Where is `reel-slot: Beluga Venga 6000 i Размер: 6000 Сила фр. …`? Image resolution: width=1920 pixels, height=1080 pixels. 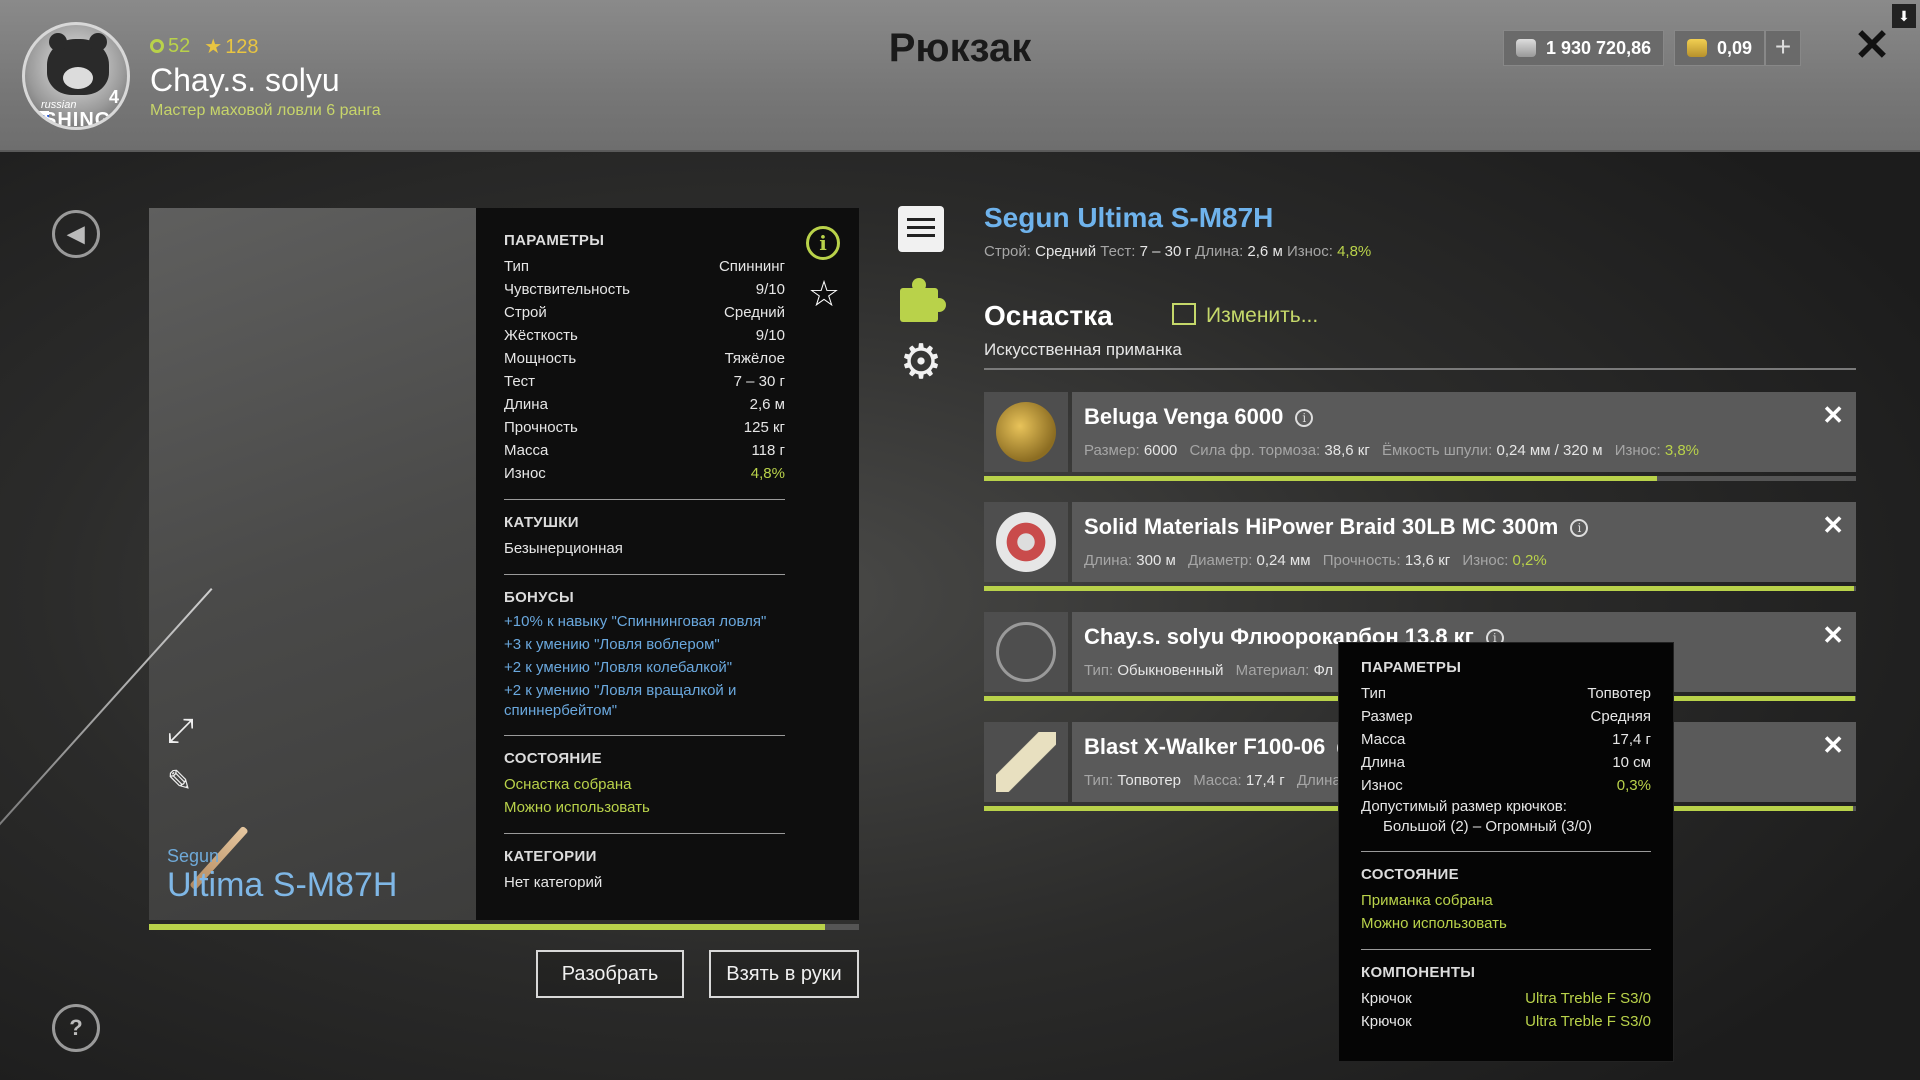 reel-slot: Beluga Venga 6000 i Размер: 6000 Сила фр. … is located at coordinates (1420, 436).